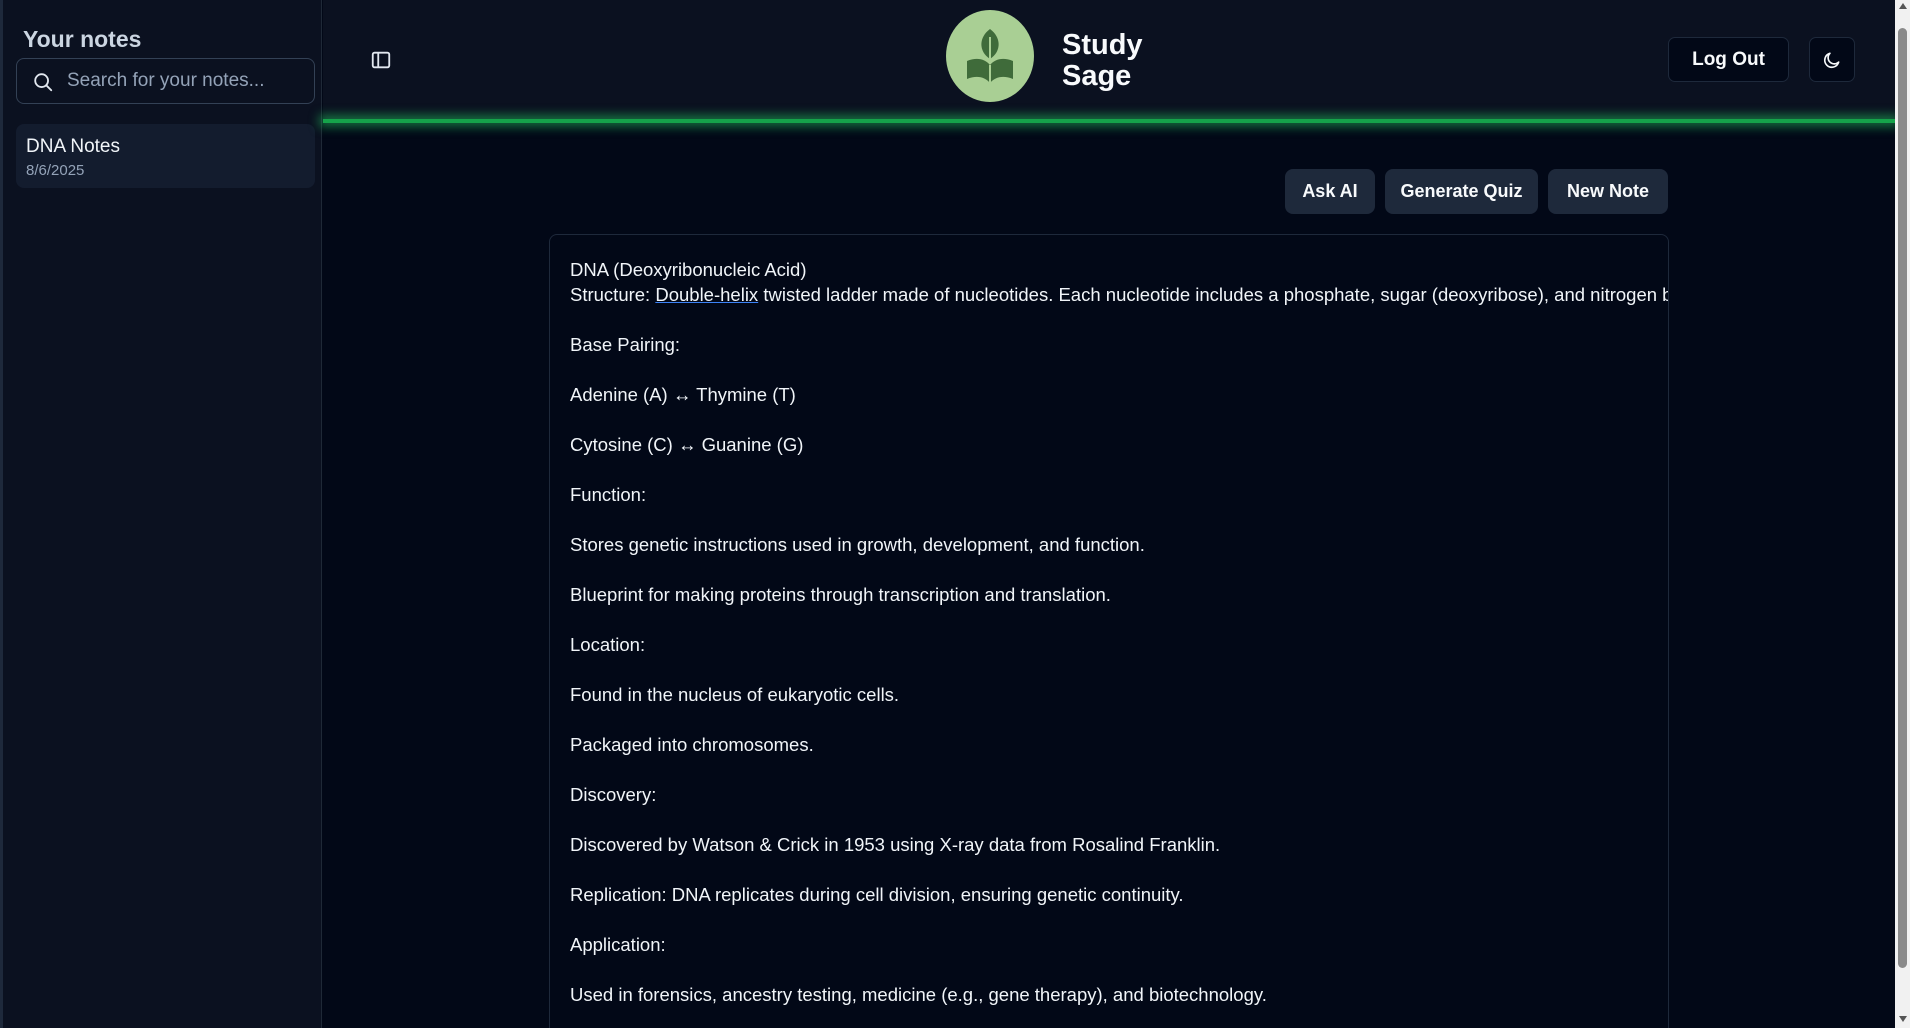  Describe the element at coordinates (1903, 1019) in the screenshot. I see `scroll-down-arrow-icon` at that location.